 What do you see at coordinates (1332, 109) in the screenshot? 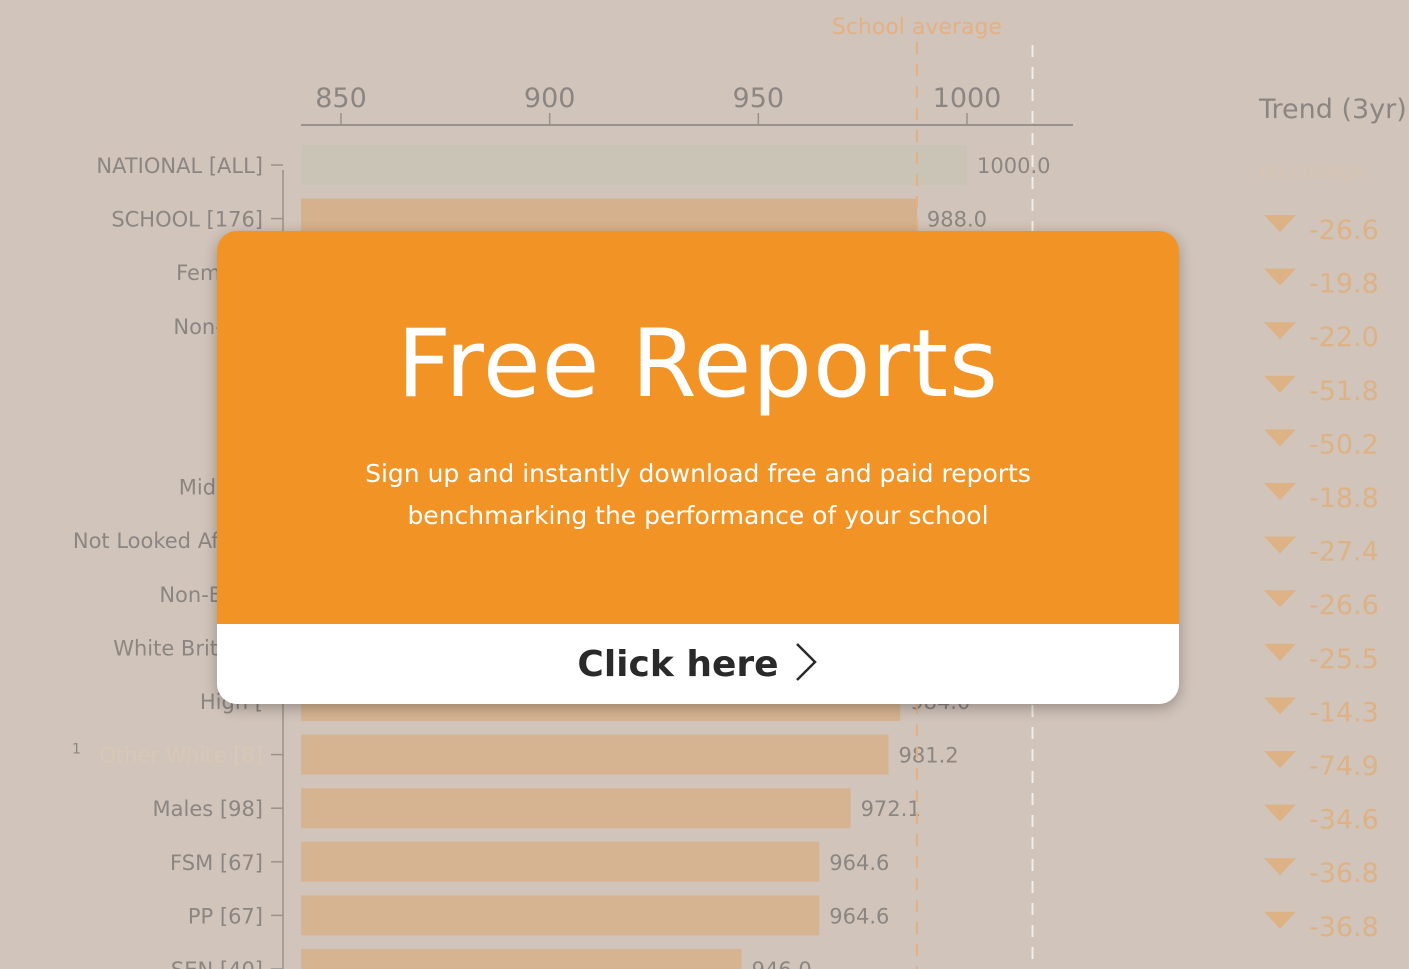
I see `trend-title: Trend (3yr)` at bounding box center [1332, 109].